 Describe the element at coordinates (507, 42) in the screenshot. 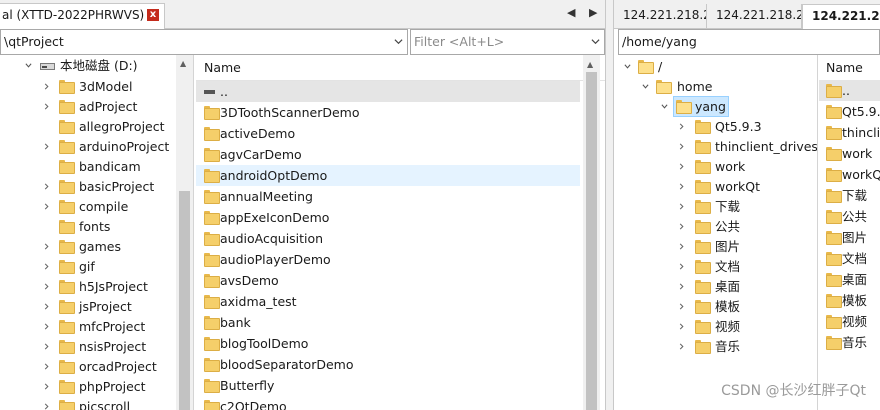

I see `filter-input: Filter <Alt+L>` at that location.